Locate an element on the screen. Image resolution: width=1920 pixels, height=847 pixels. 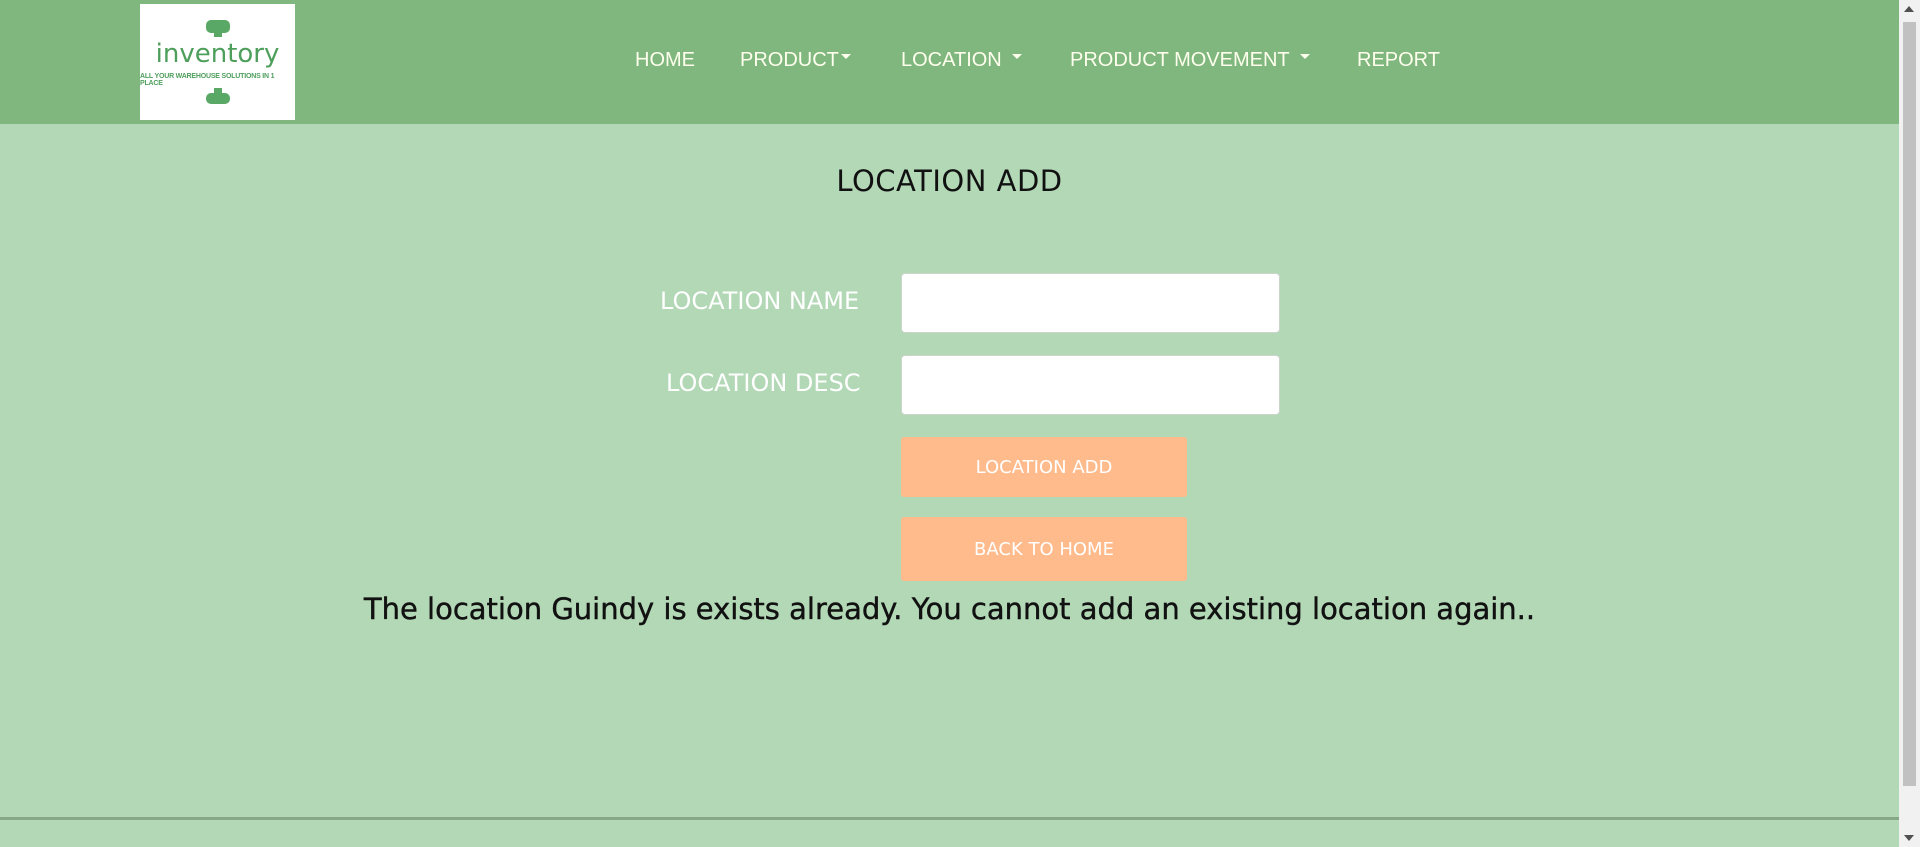
nav-product-dropdown: PRODUCT is located at coordinates (795, 60).